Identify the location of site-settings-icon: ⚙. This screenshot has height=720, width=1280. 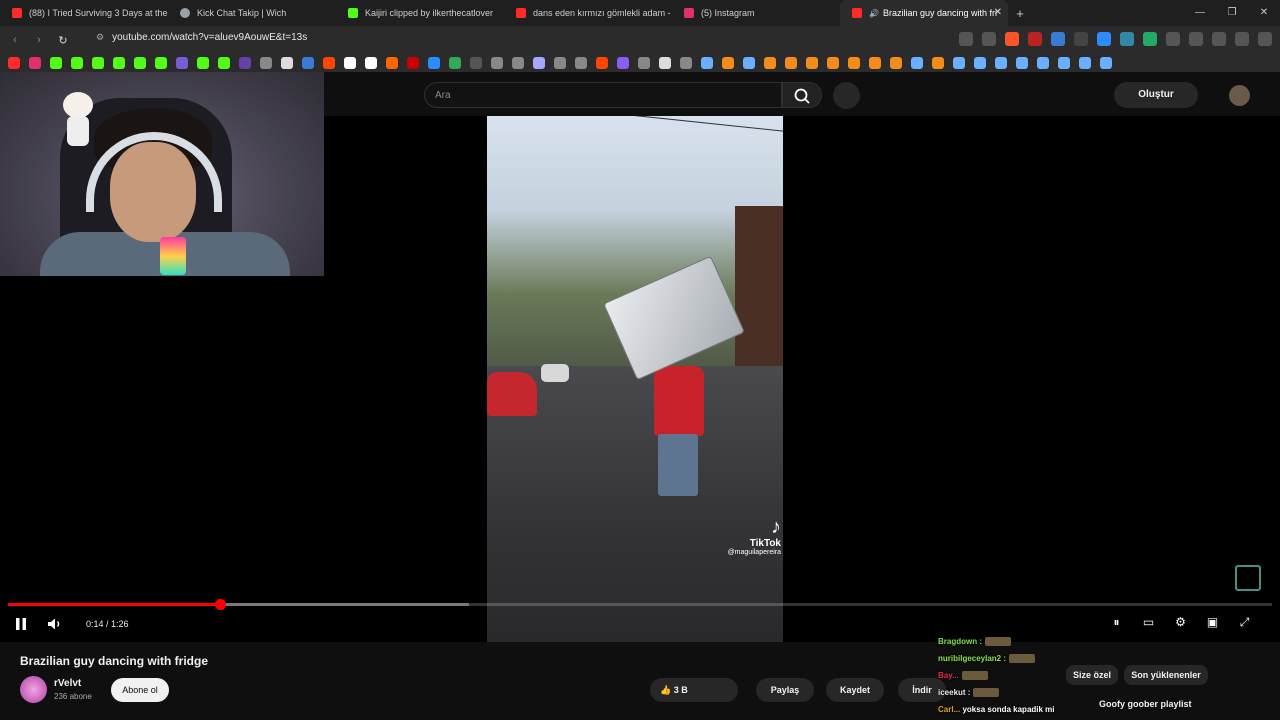
(100, 37).